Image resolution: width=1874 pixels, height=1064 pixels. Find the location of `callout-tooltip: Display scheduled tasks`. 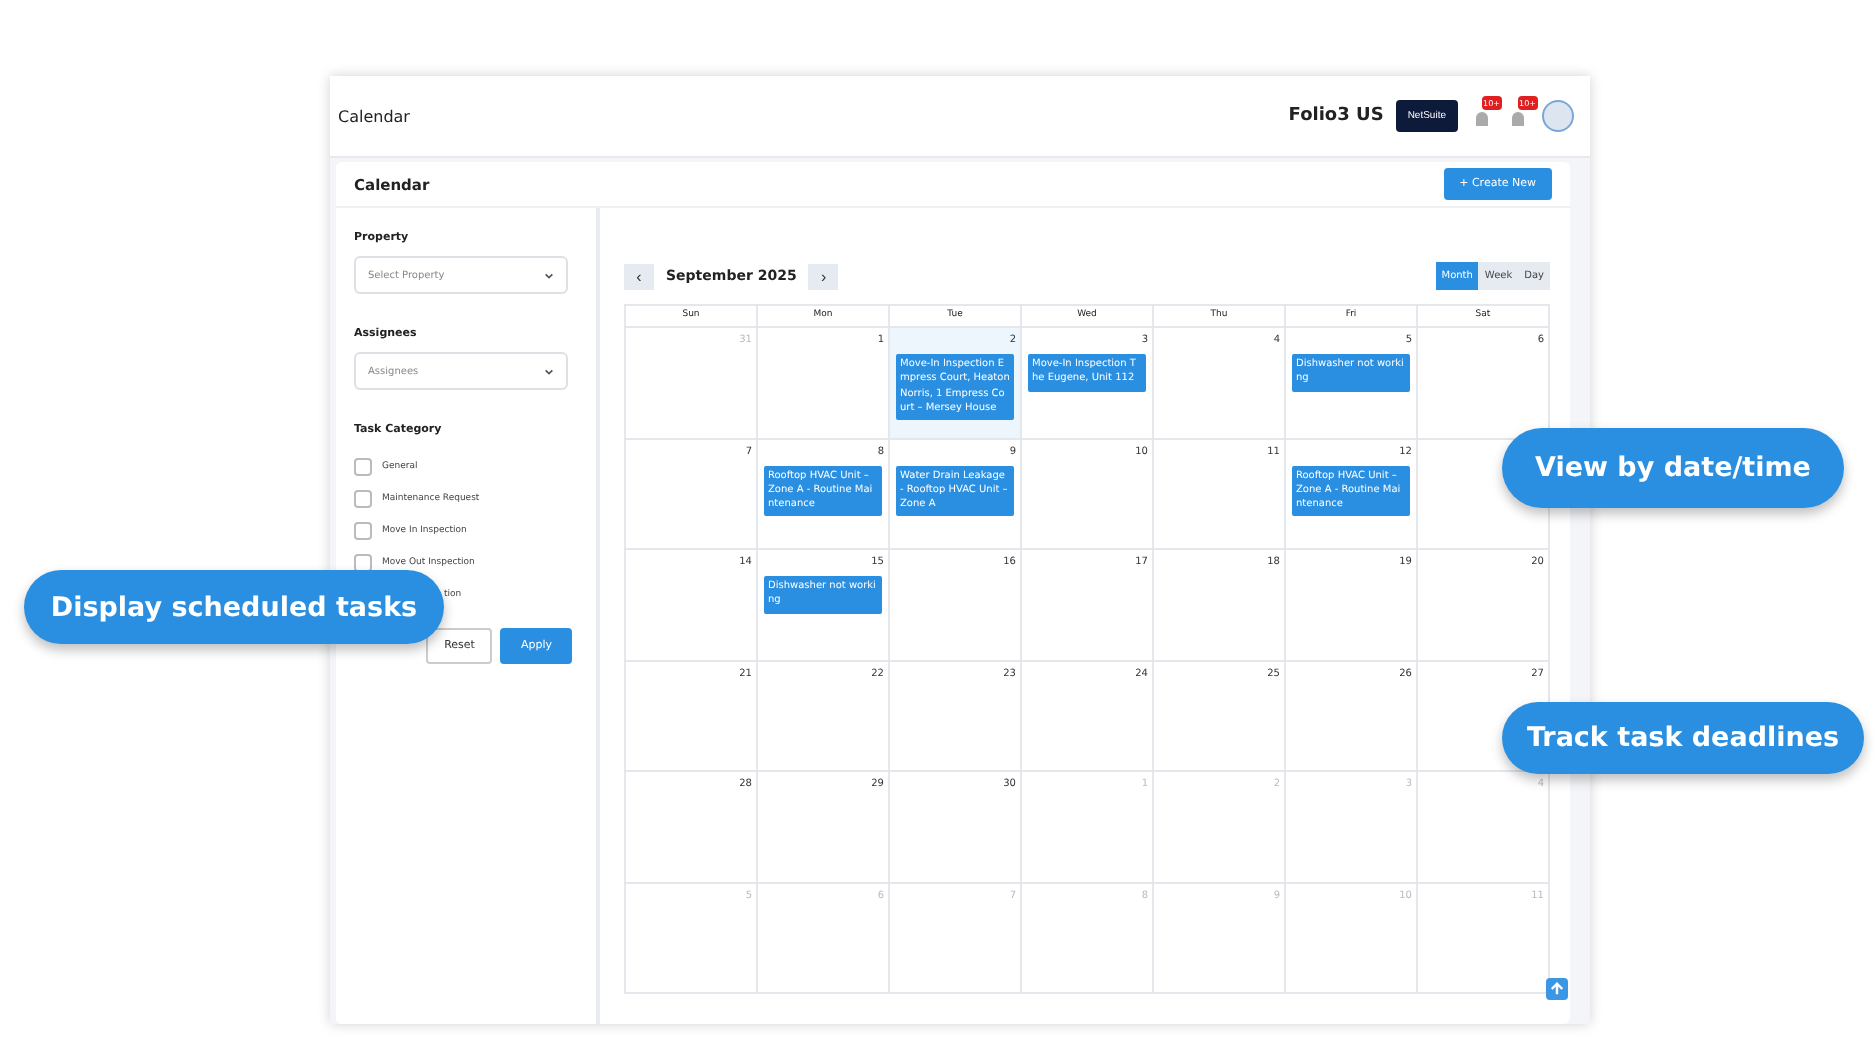

callout-tooltip: Display scheduled tasks is located at coordinates (234, 607).